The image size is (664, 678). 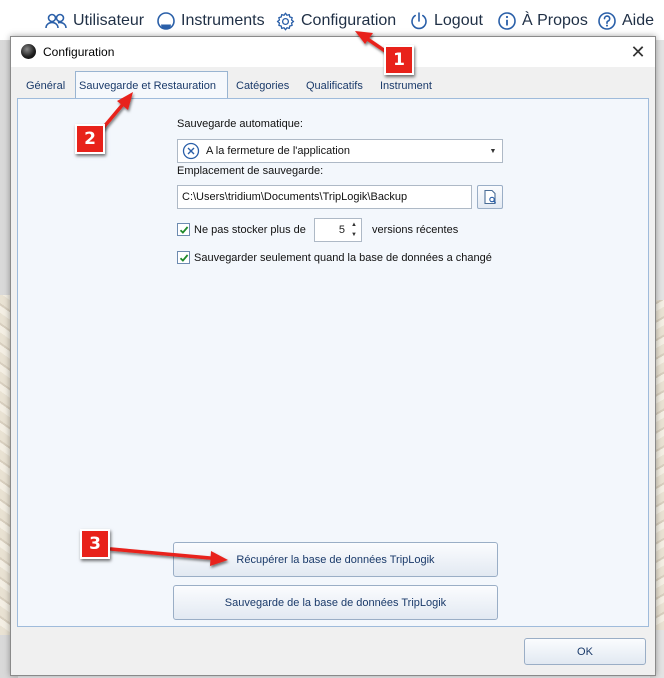 What do you see at coordinates (349, 20) in the screenshot?
I see `menu-configuration-label: Configuration` at bounding box center [349, 20].